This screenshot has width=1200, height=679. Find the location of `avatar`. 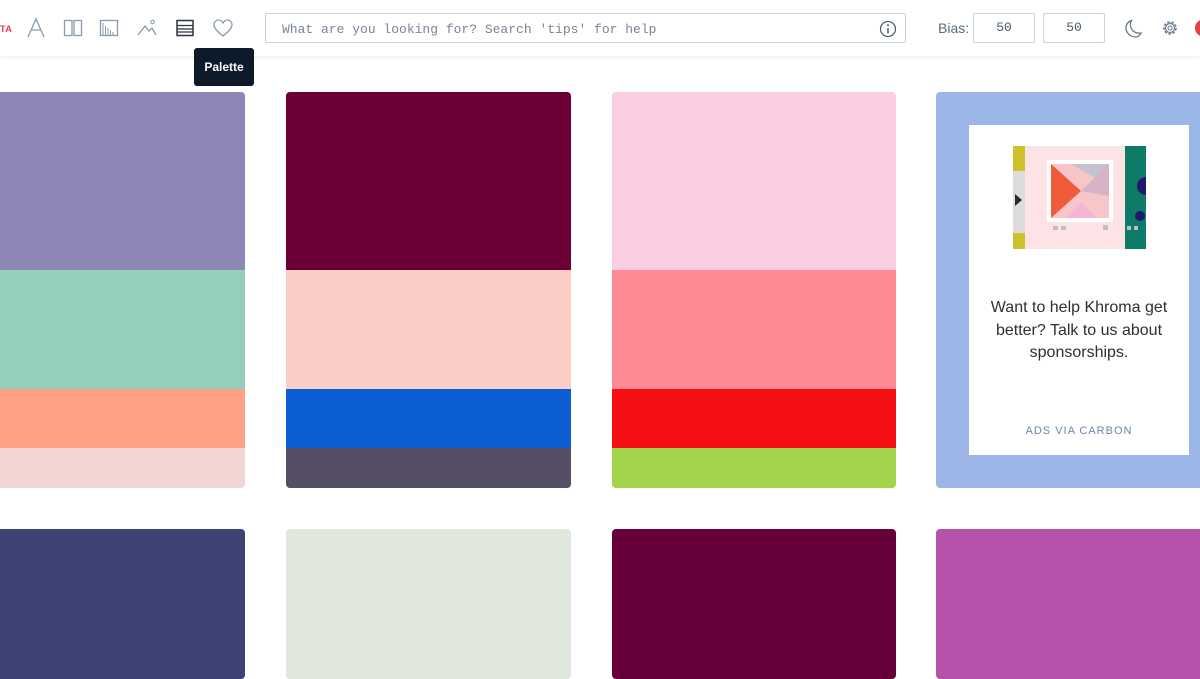

avatar is located at coordinates (1197, 28).